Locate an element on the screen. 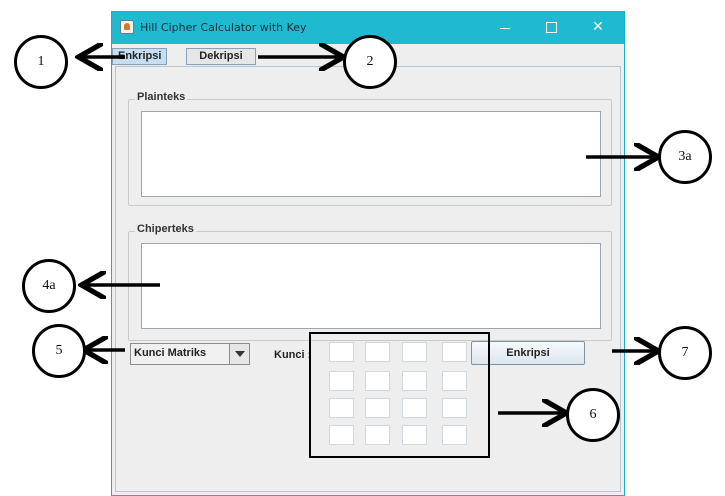 This screenshot has width=725, height=496. annotation-2: 2 is located at coordinates (370, 62).